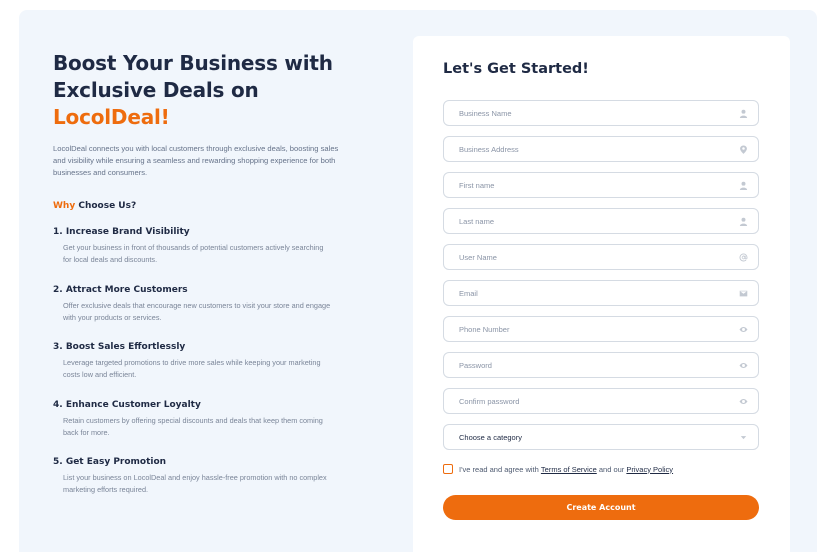 This screenshot has height=552, width=831. I want to click on confirm-password-field, so click(601, 401).